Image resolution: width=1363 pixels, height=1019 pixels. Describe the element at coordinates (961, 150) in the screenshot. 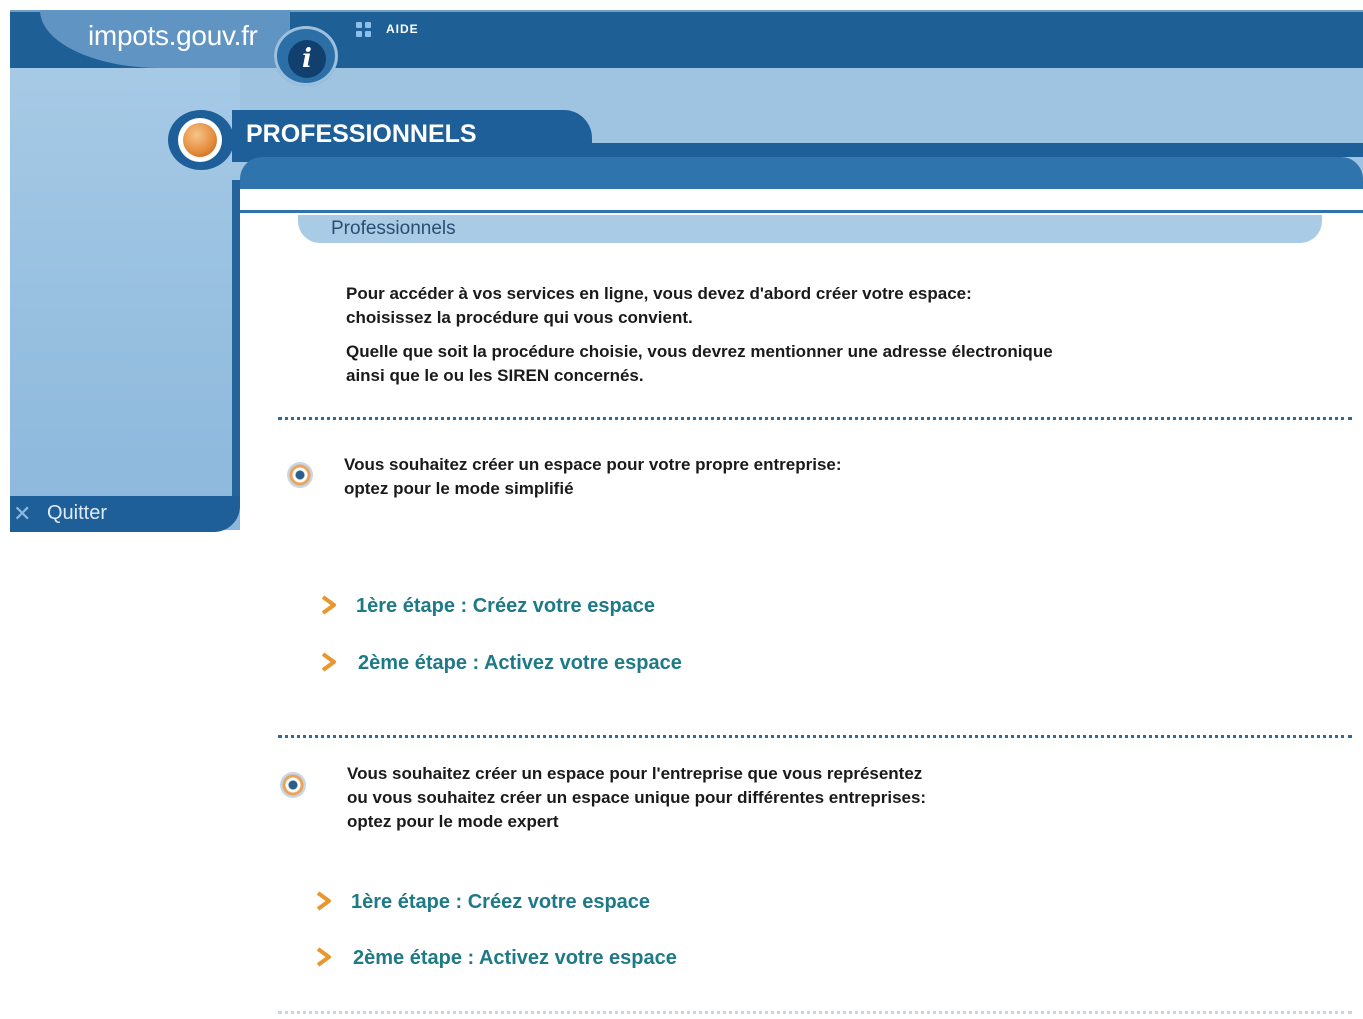

I see `section-tab-strip` at that location.